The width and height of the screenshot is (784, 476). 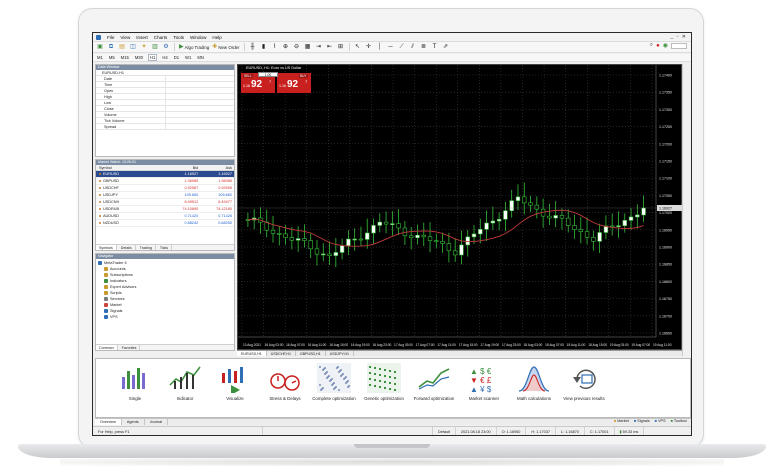 I want to click on new-order-icon: ✚, so click(x=215, y=47).